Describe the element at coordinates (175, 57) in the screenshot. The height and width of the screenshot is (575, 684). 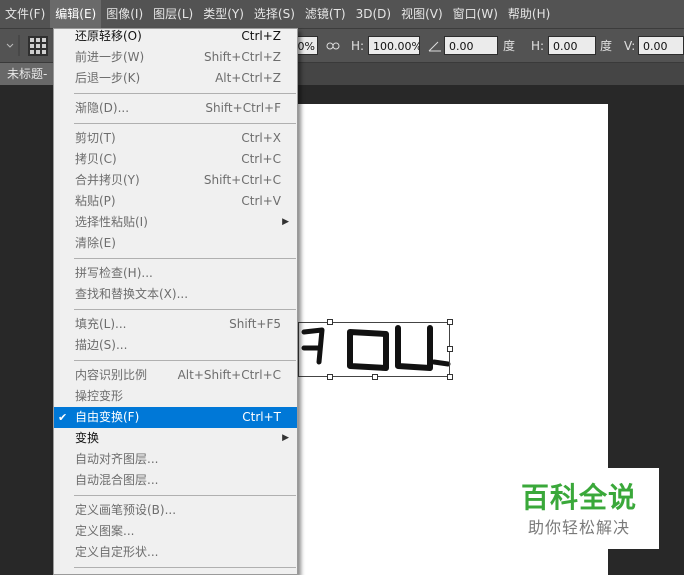
I see `menu-item-step-forward: 前进一步(W) Shift+Ctrl+Z` at that location.